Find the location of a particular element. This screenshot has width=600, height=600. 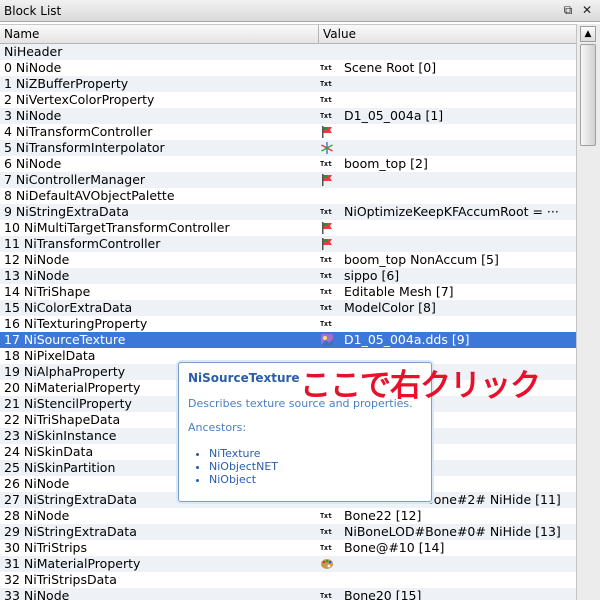

list-row: 33 NiNode Txt Bone20 [15] is located at coordinates (288, 594).